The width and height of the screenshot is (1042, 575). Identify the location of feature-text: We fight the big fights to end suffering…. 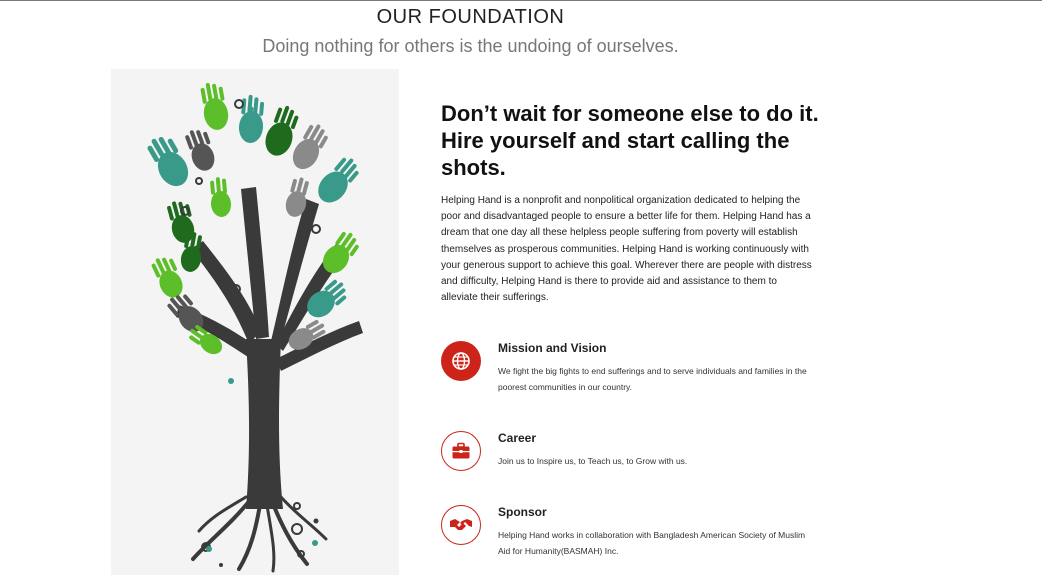
(652, 379).